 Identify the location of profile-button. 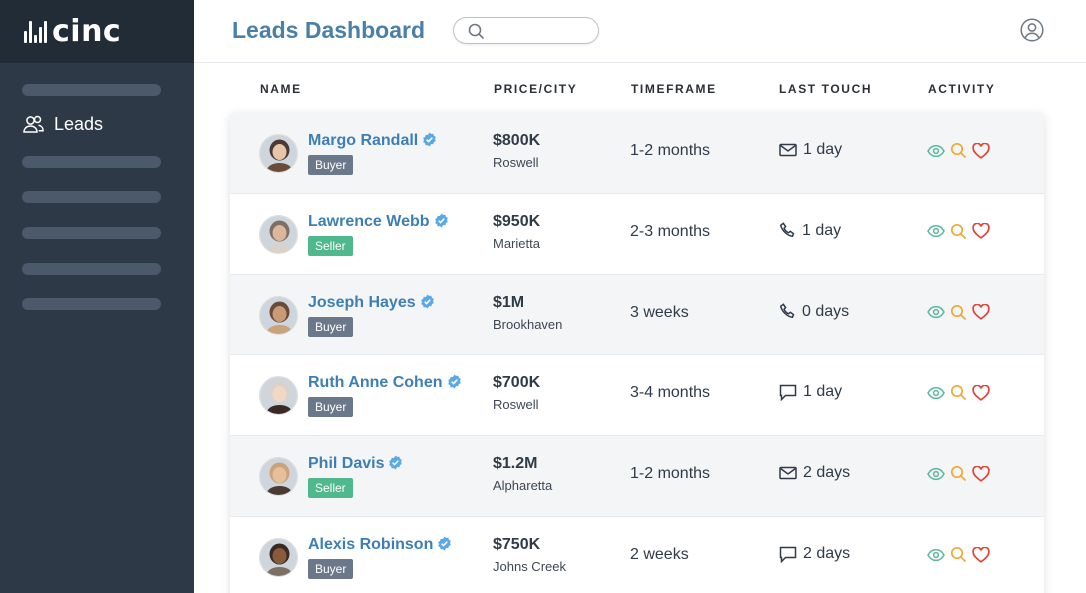
(1032, 32).